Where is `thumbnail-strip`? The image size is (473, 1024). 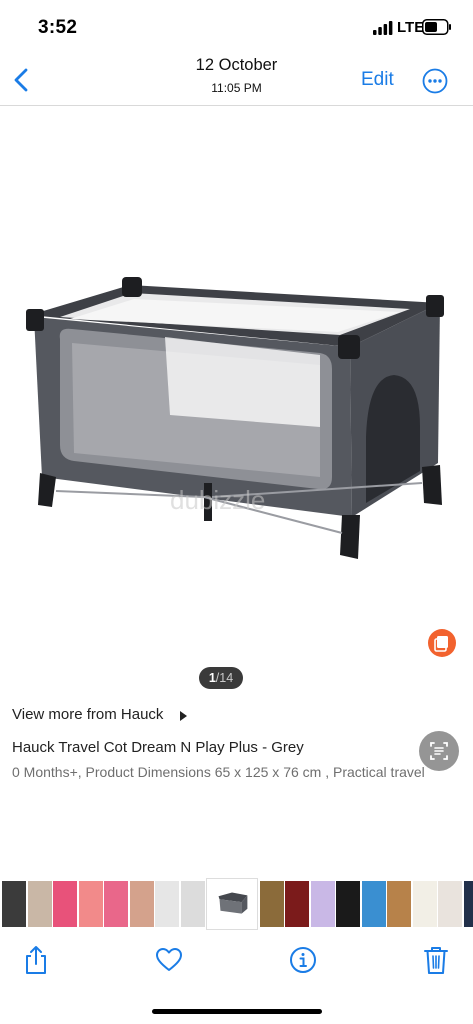 thumbnail-strip is located at coordinates (236, 904).